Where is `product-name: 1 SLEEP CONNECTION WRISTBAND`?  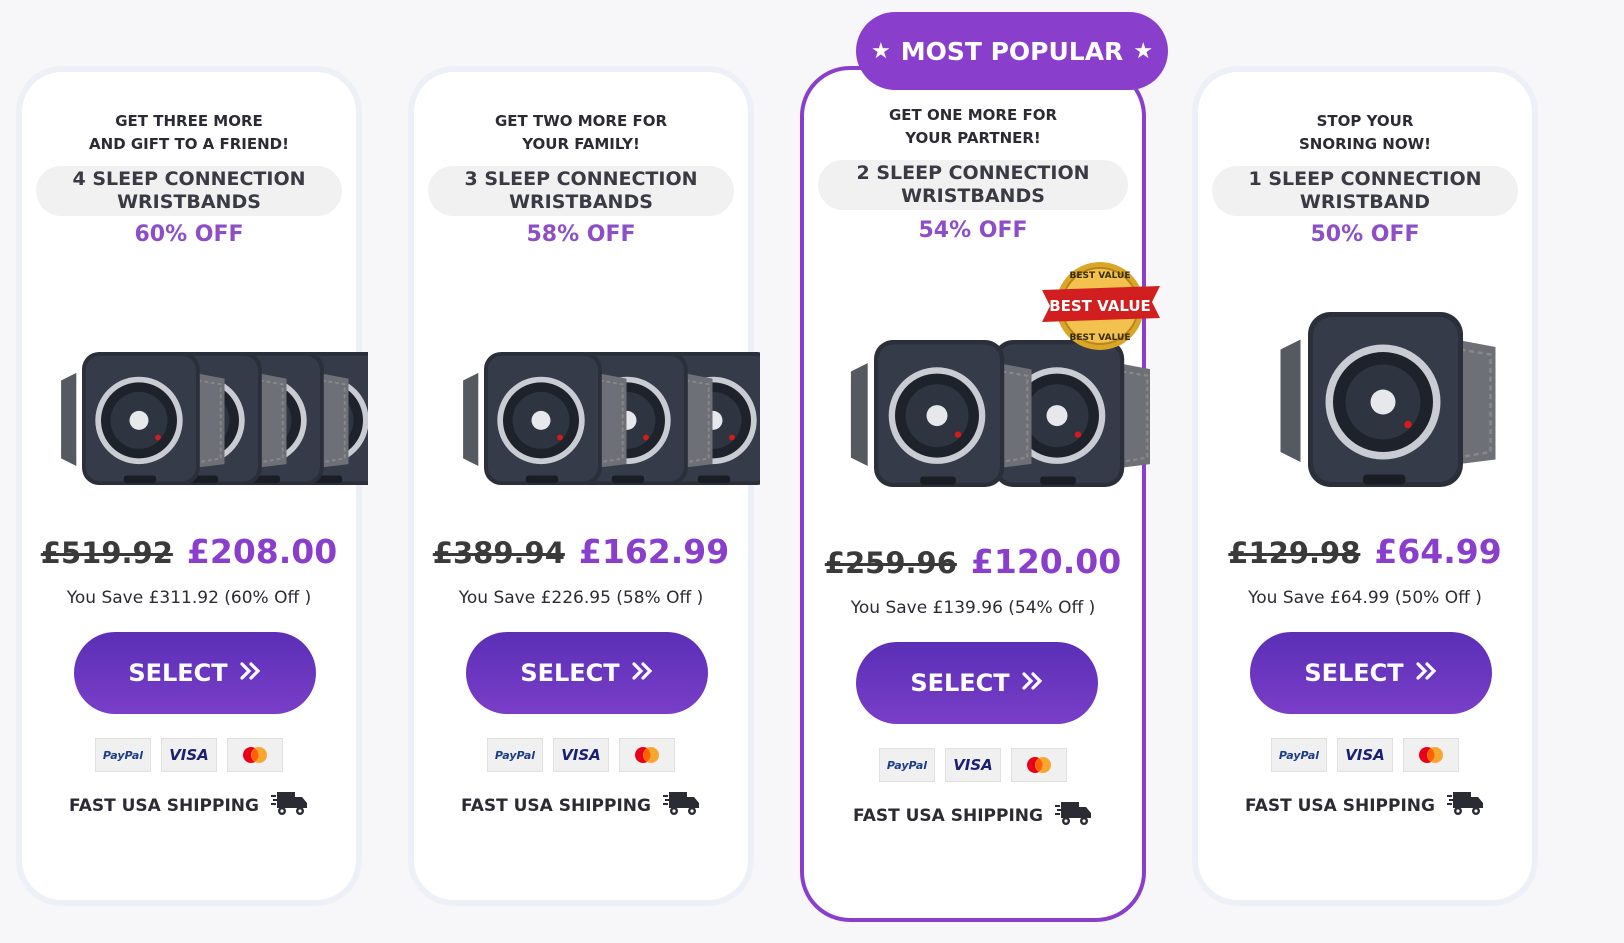
product-name: 1 SLEEP CONNECTION WRISTBAND is located at coordinates (1365, 191).